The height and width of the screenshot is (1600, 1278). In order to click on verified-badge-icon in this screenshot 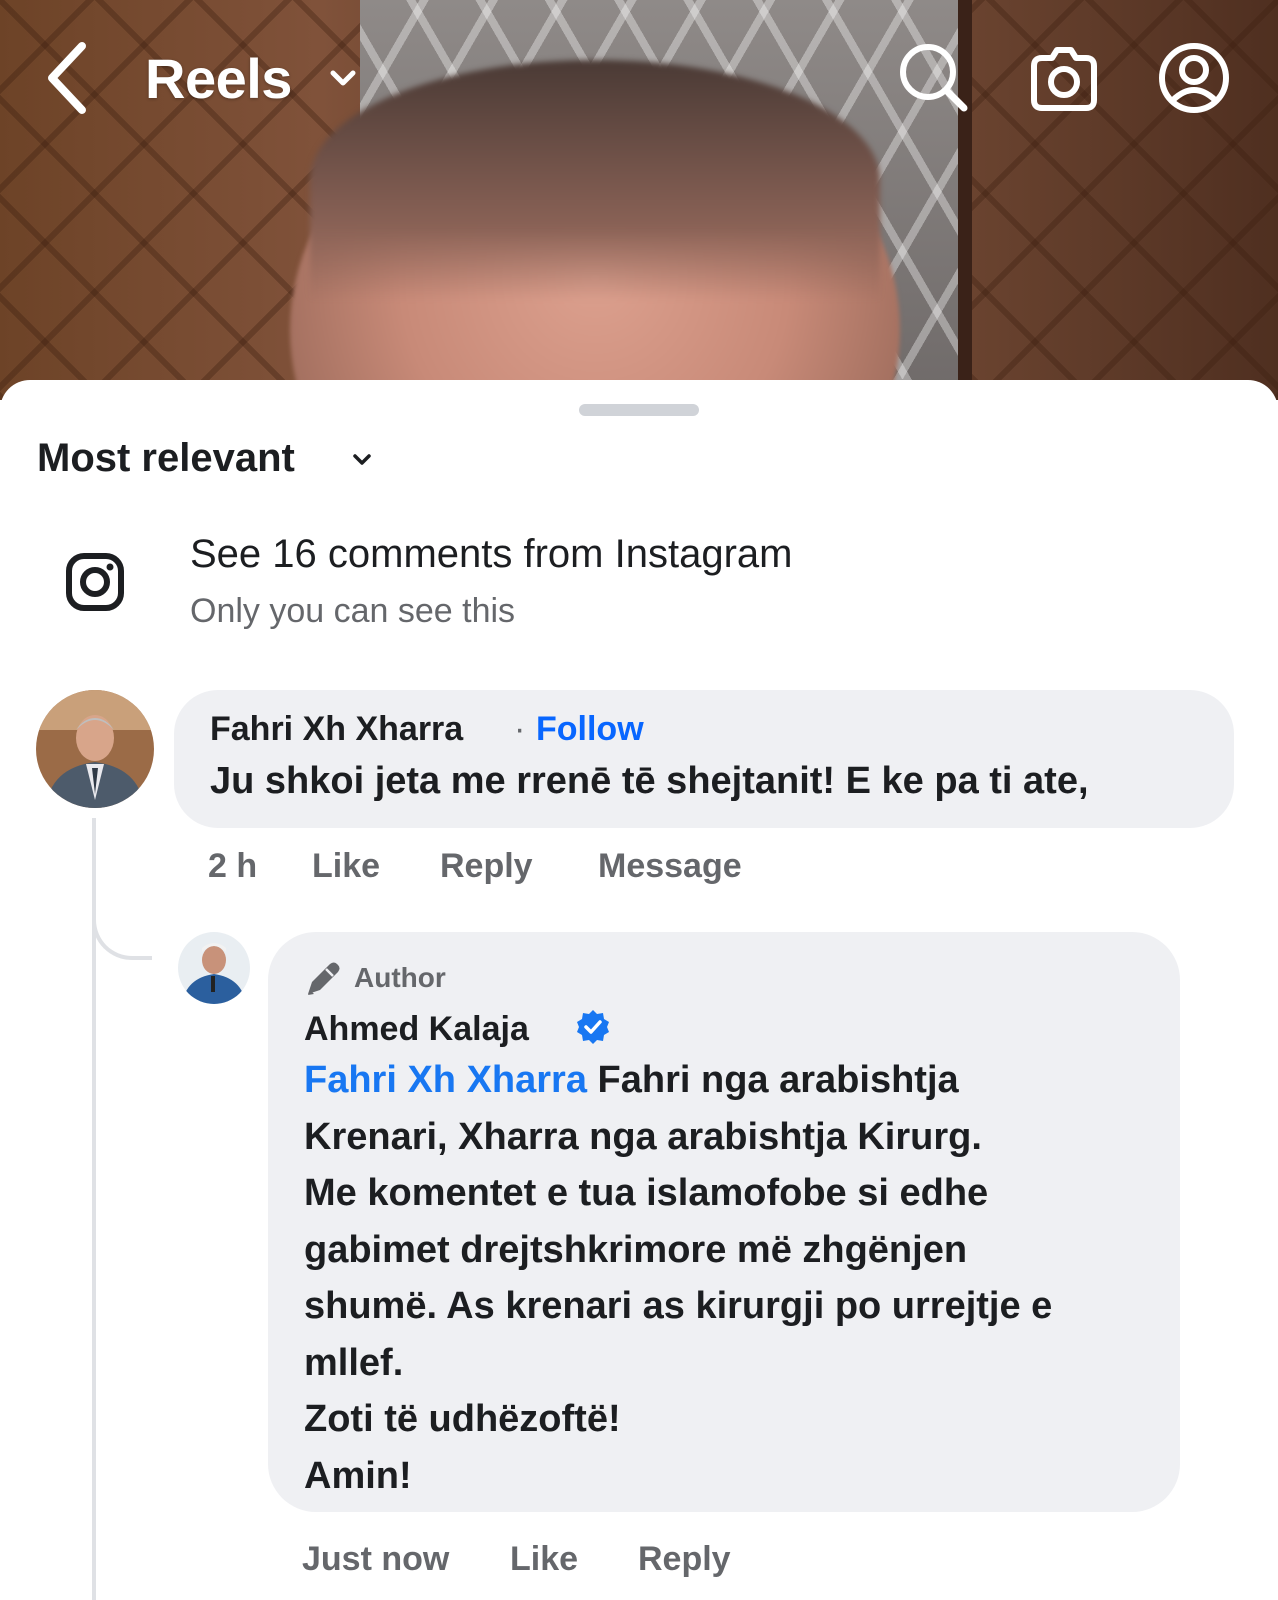, I will do `click(593, 1027)`.